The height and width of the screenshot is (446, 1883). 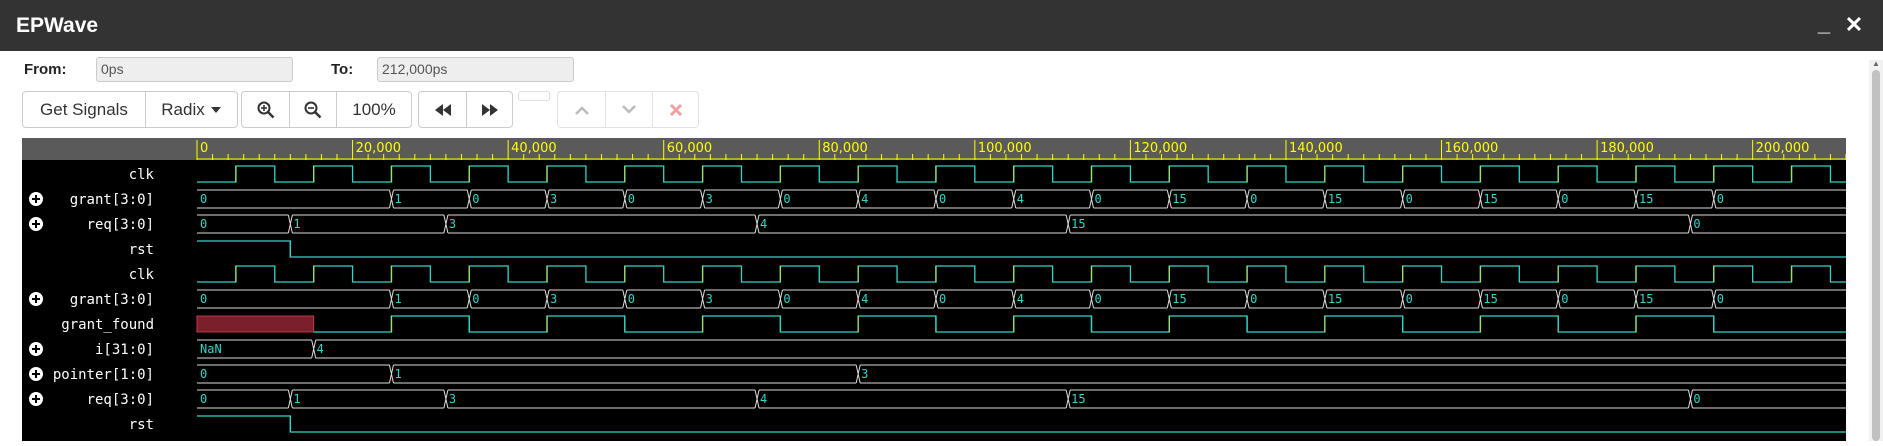 I want to click on scroll-up-icon: ▲, so click(x=1876, y=64).